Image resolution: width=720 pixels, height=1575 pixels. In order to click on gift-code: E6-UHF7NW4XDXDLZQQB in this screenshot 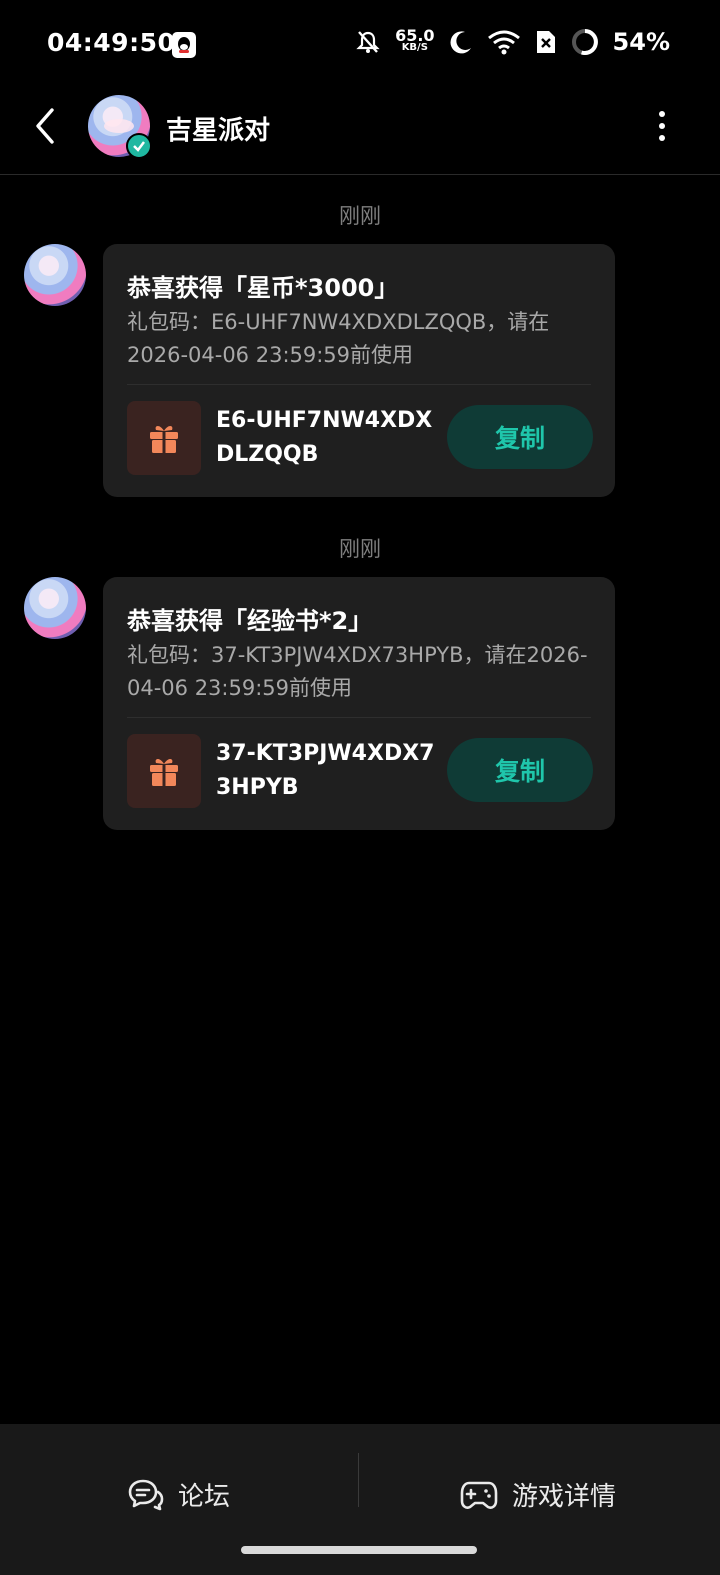, I will do `click(324, 437)`.